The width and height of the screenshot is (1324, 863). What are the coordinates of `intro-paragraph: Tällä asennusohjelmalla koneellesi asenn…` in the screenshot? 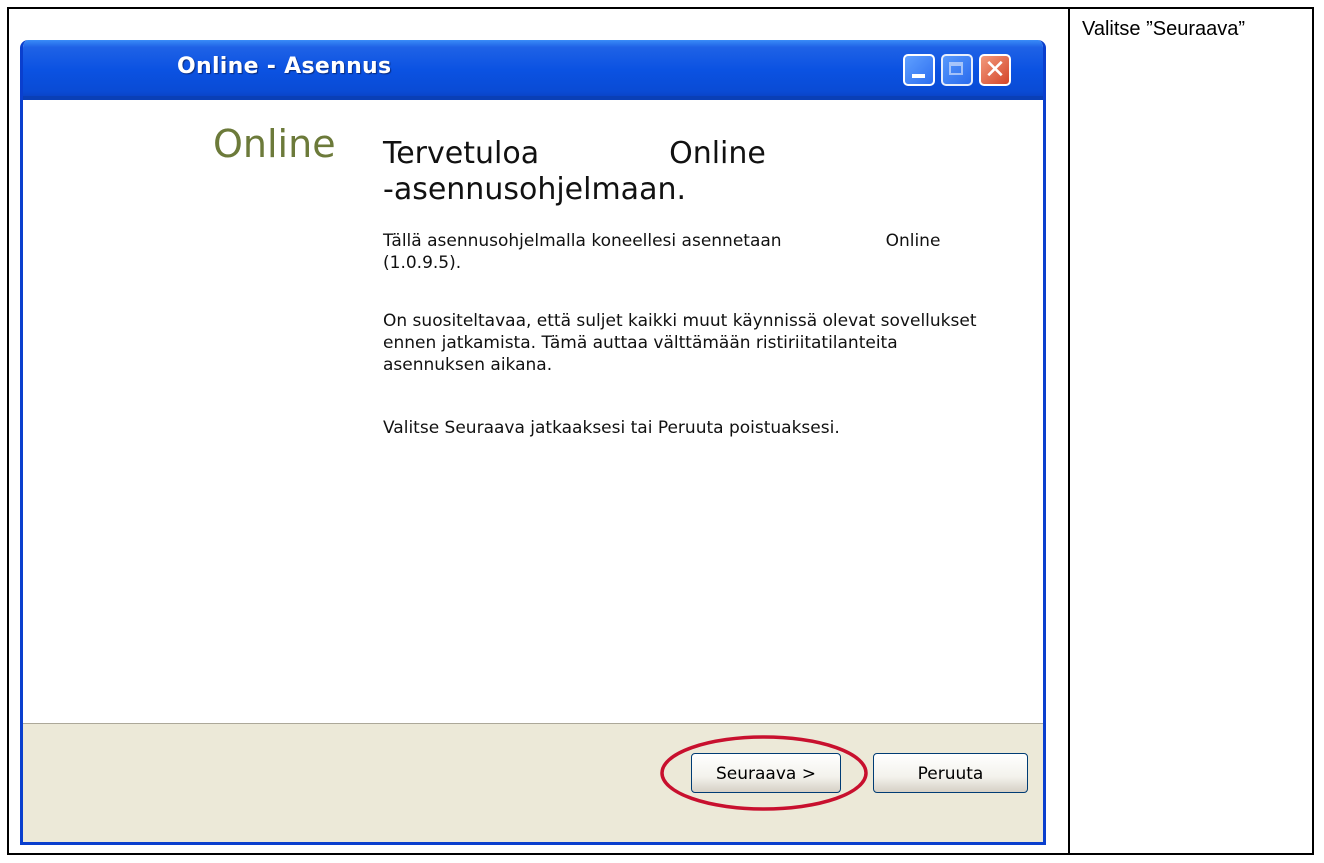 It's located at (688, 252).